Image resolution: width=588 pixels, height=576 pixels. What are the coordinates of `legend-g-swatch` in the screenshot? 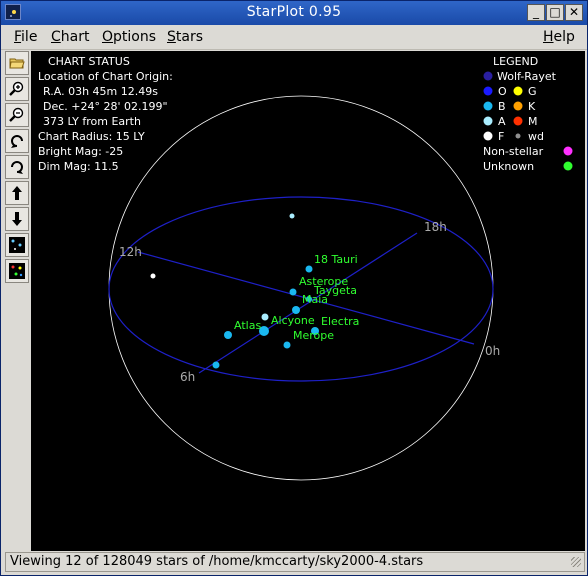 It's located at (518, 91).